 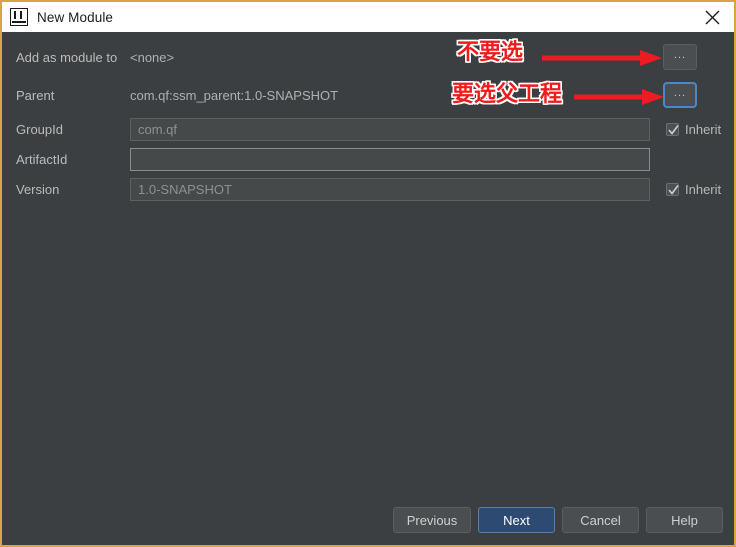 I want to click on value-parent: com.qf:ssm_parent:1.0-SNAPSHOT, so click(x=234, y=95).